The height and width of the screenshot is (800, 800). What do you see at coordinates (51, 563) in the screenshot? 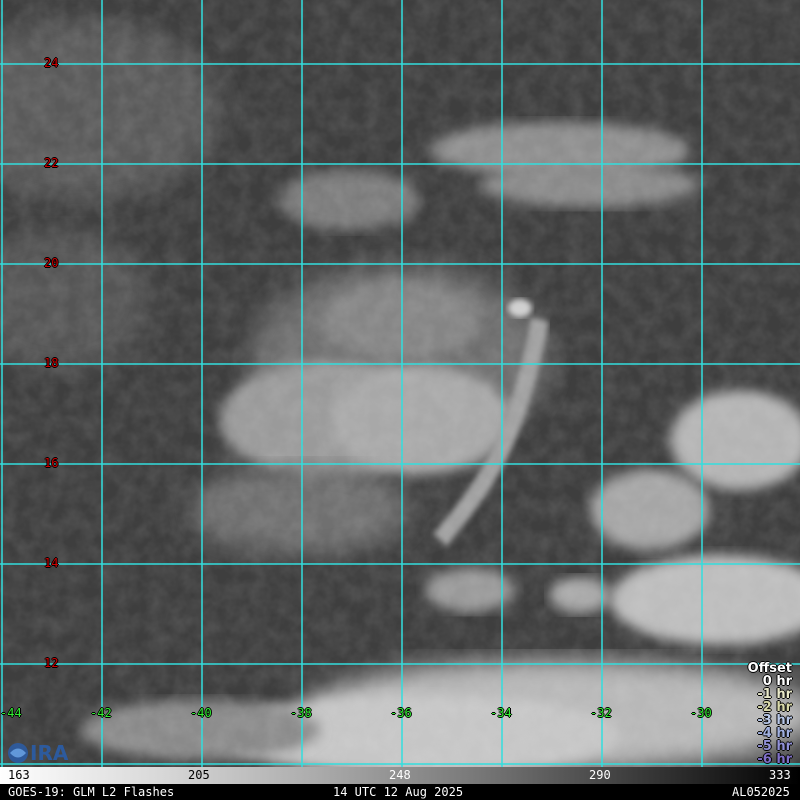
I see `lat-label: 14` at bounding box center [51, 563].